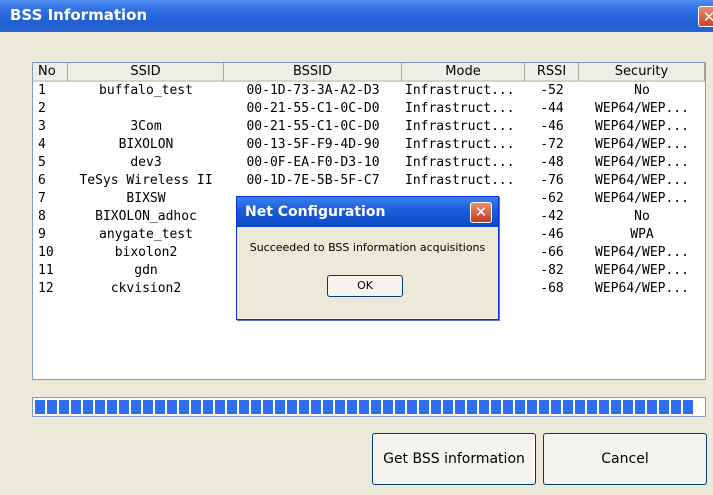 This screenshot has width=713, height=495. I want to click on cell-rssi: -46, so click(552, 234).